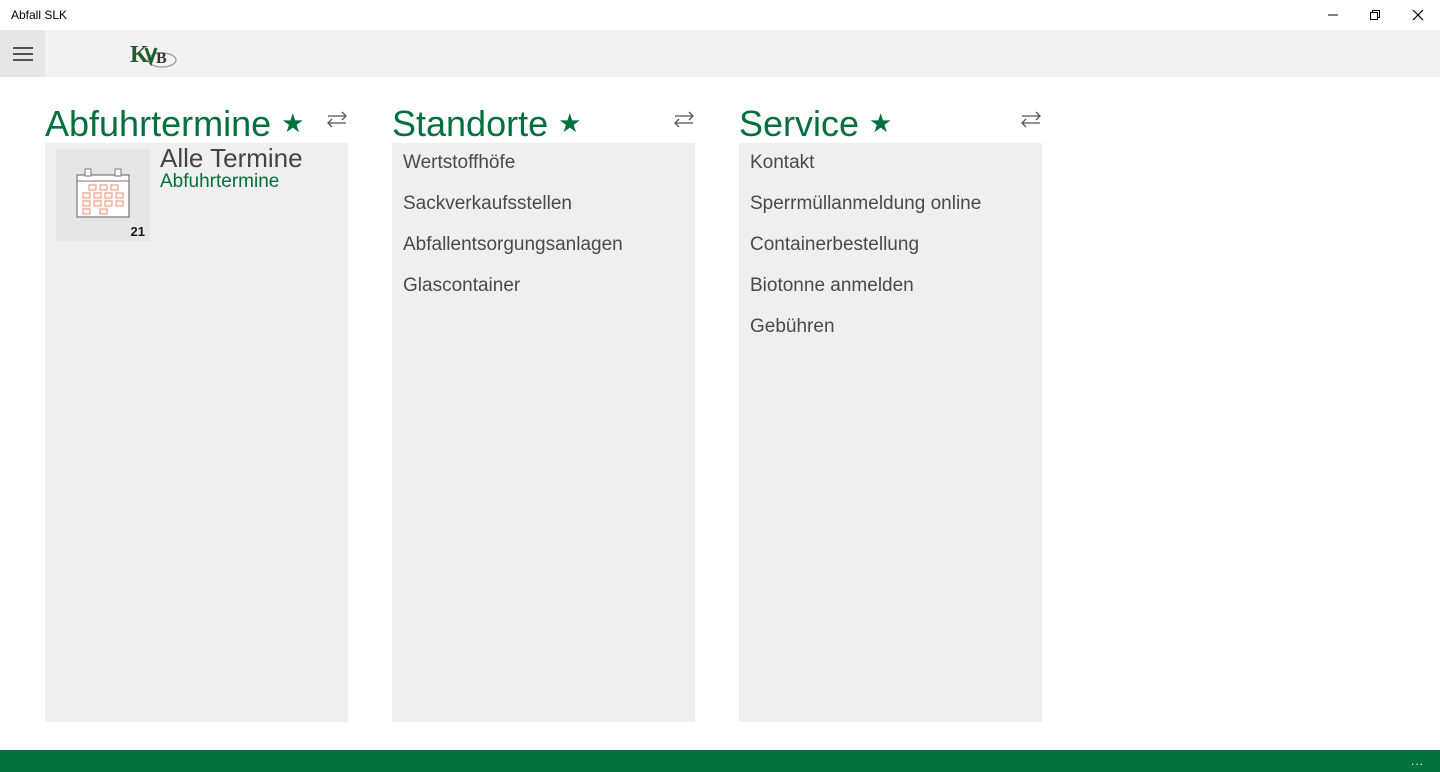 The image size is (1440, 772). I want to click on hamburger-icon, so click(22, 53).